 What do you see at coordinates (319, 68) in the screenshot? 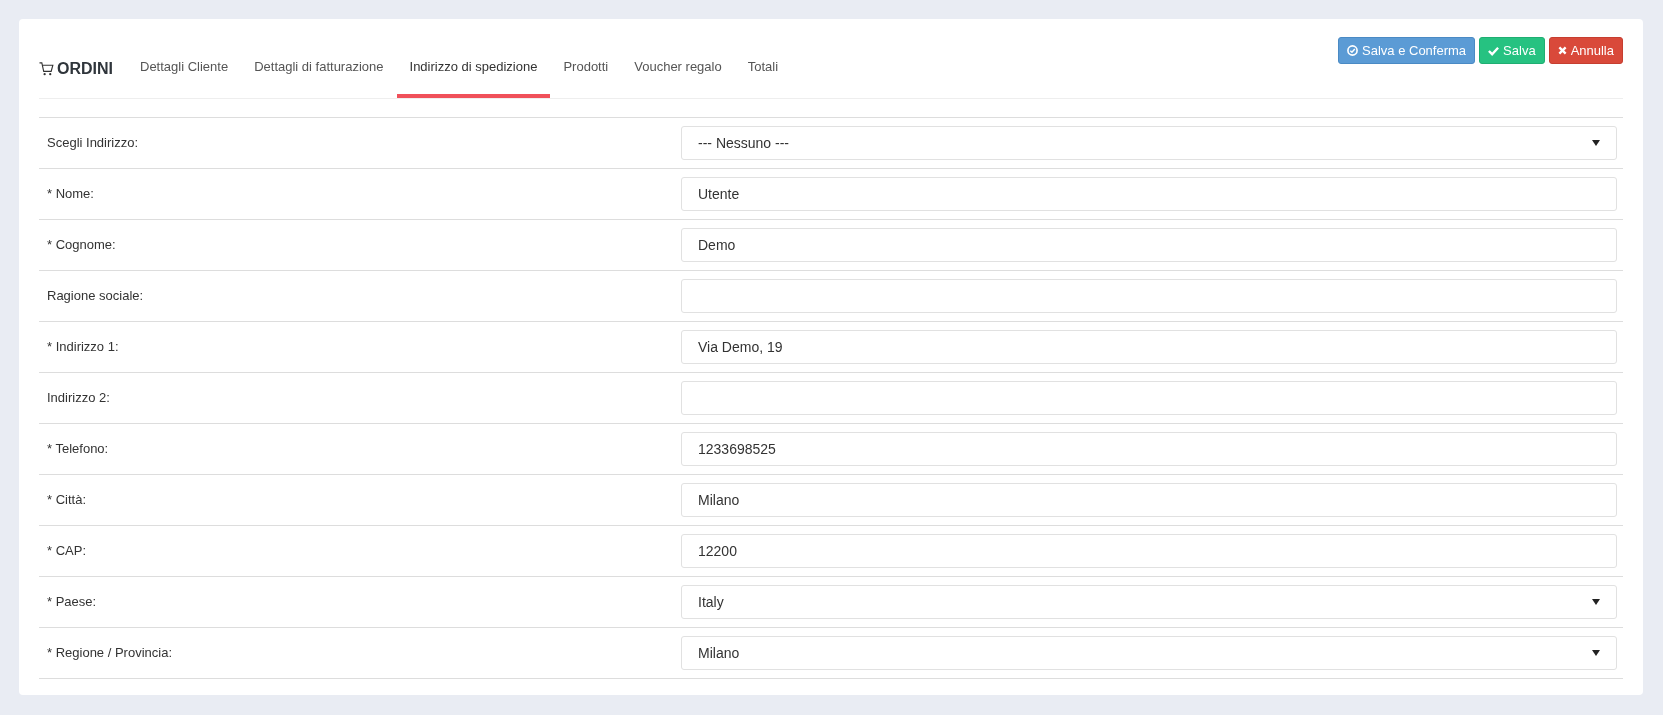
I see `tab: Dettagli di fatturazione` at bounding box center [319, 68].